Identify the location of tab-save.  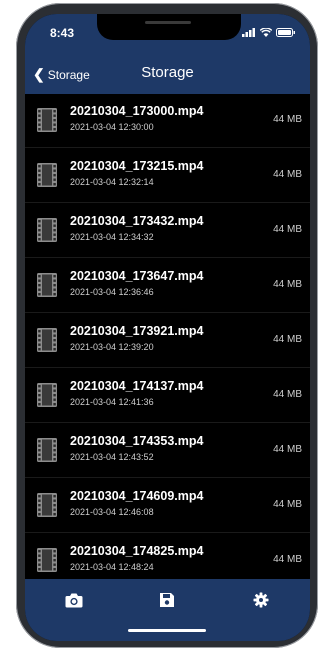
(167, 602).